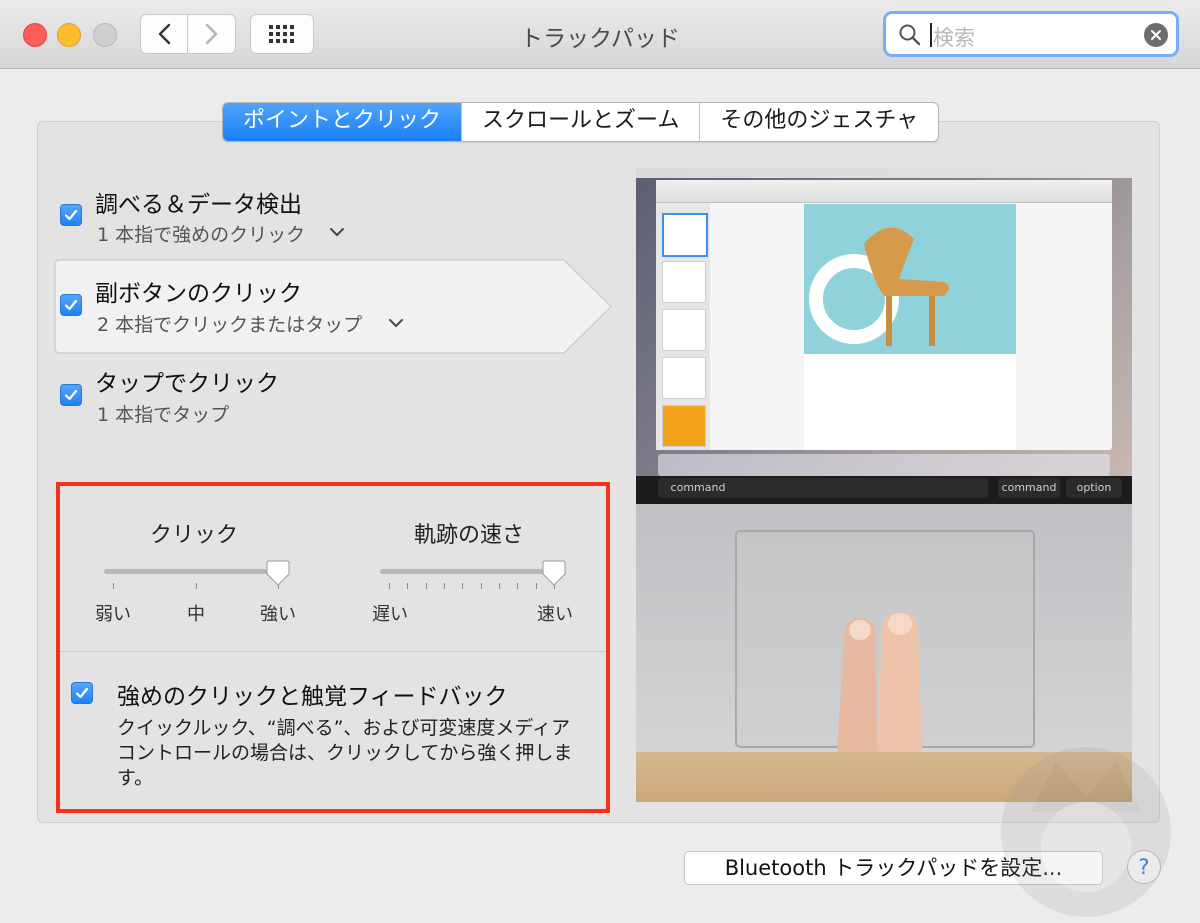 The height and width of the screenshot is (923, 1200). What do you see at coordinates (278, 614) in the screenshot?
I see `click-strong-label: 強い` at bounding box center [278, 614].